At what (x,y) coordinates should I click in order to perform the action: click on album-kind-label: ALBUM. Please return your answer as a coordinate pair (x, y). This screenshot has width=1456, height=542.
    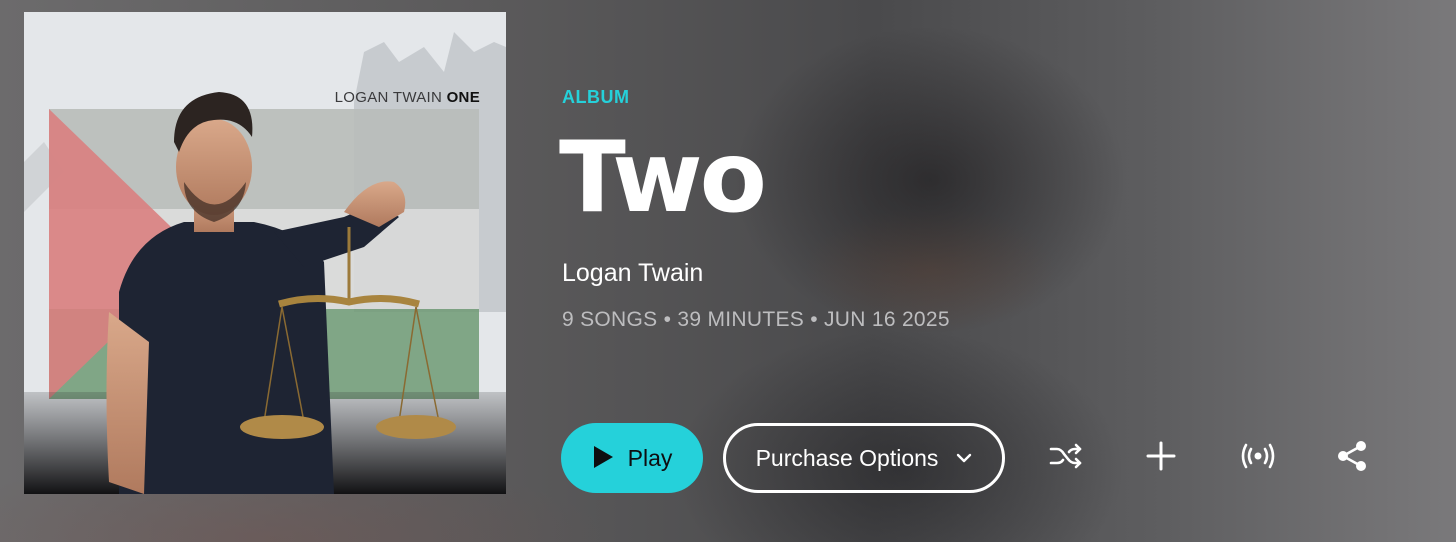
    Looking at the image, I should click on (596, 97).